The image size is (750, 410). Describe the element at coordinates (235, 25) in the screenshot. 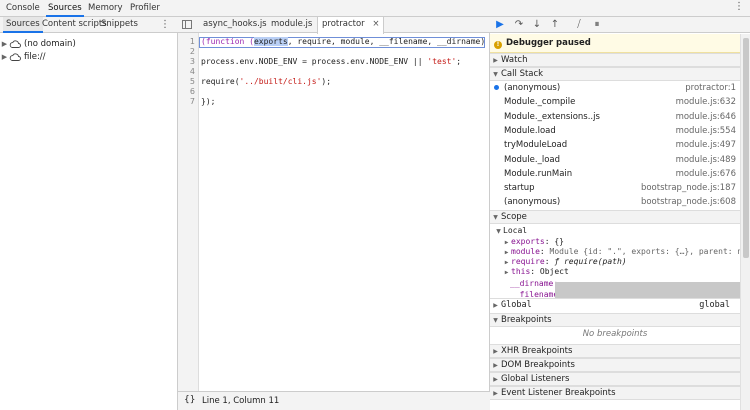

I see `editor-tab-async-hooks: async_hooks.js` at that location.